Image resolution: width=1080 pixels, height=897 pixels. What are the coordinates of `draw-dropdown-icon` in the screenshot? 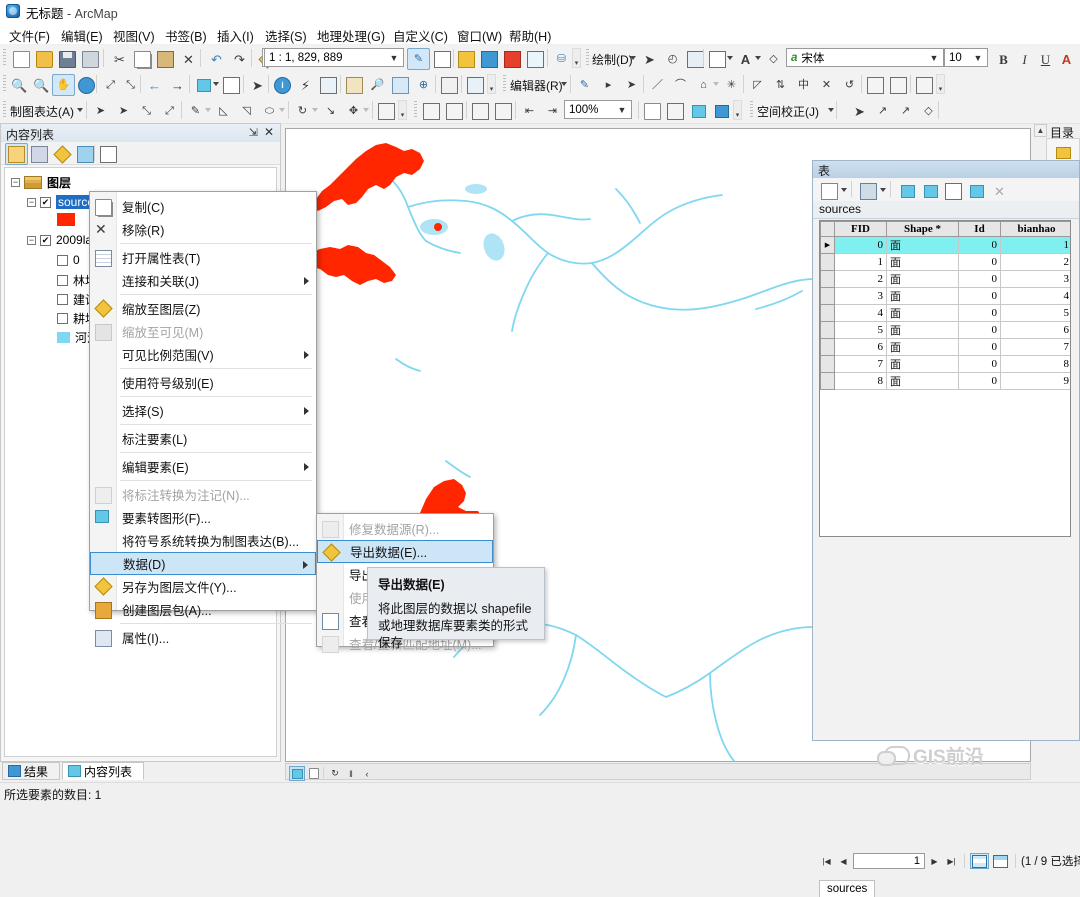 It's located at (633, 58).